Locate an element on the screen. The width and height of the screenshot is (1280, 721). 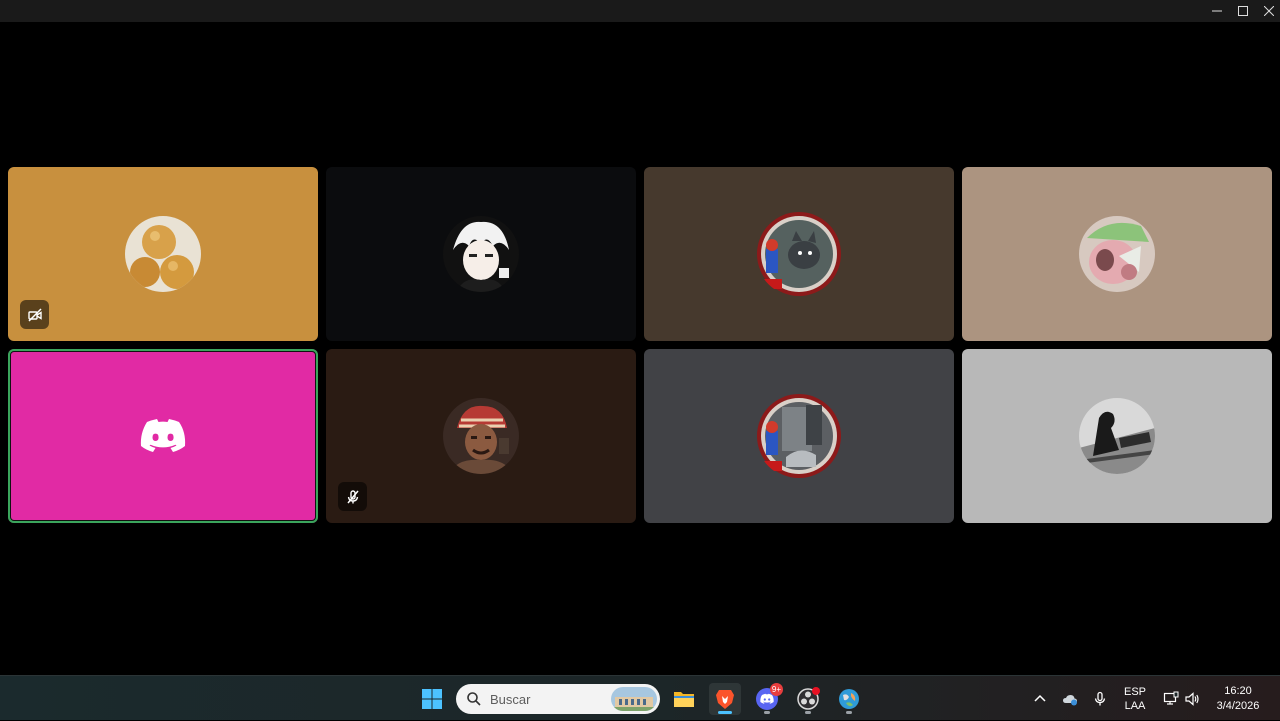
maximize-button is located at coordinates (1243, 11).